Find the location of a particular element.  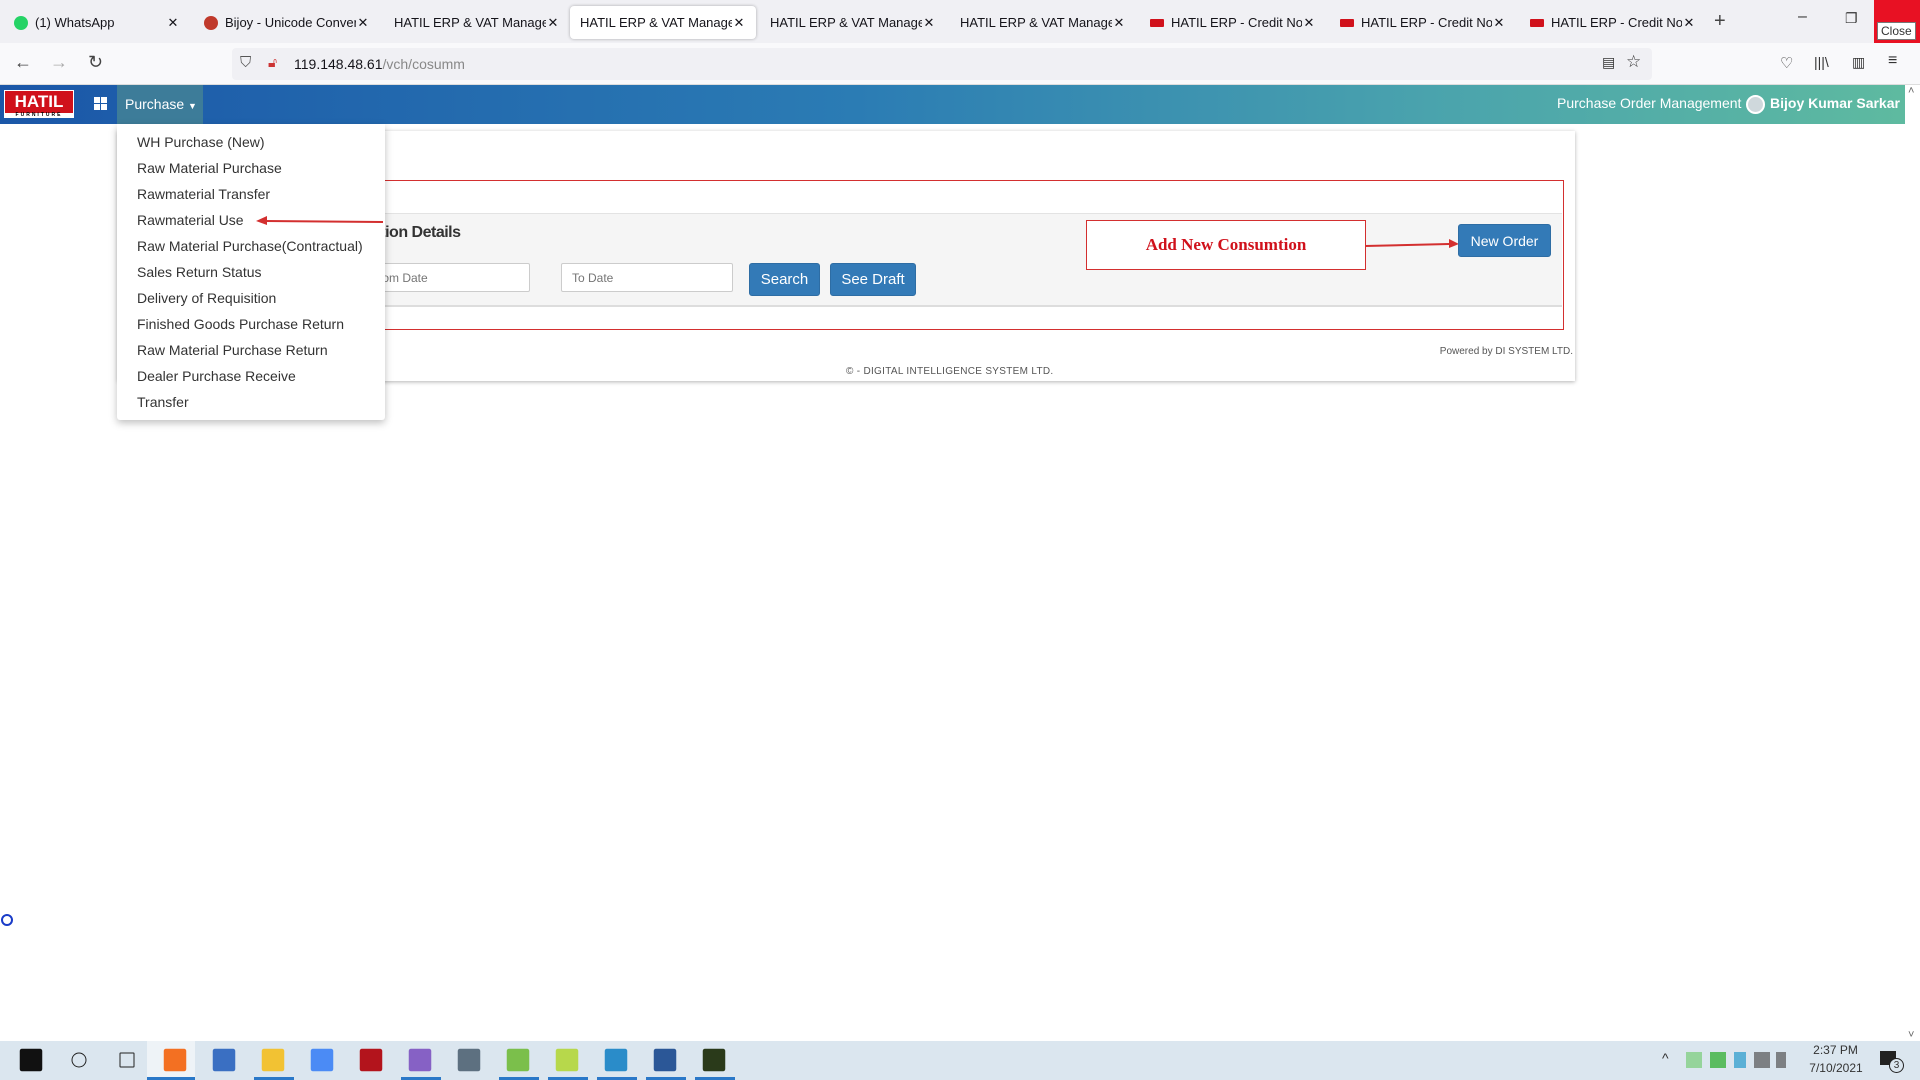

search-icon is located at coordinates (79, 1060).